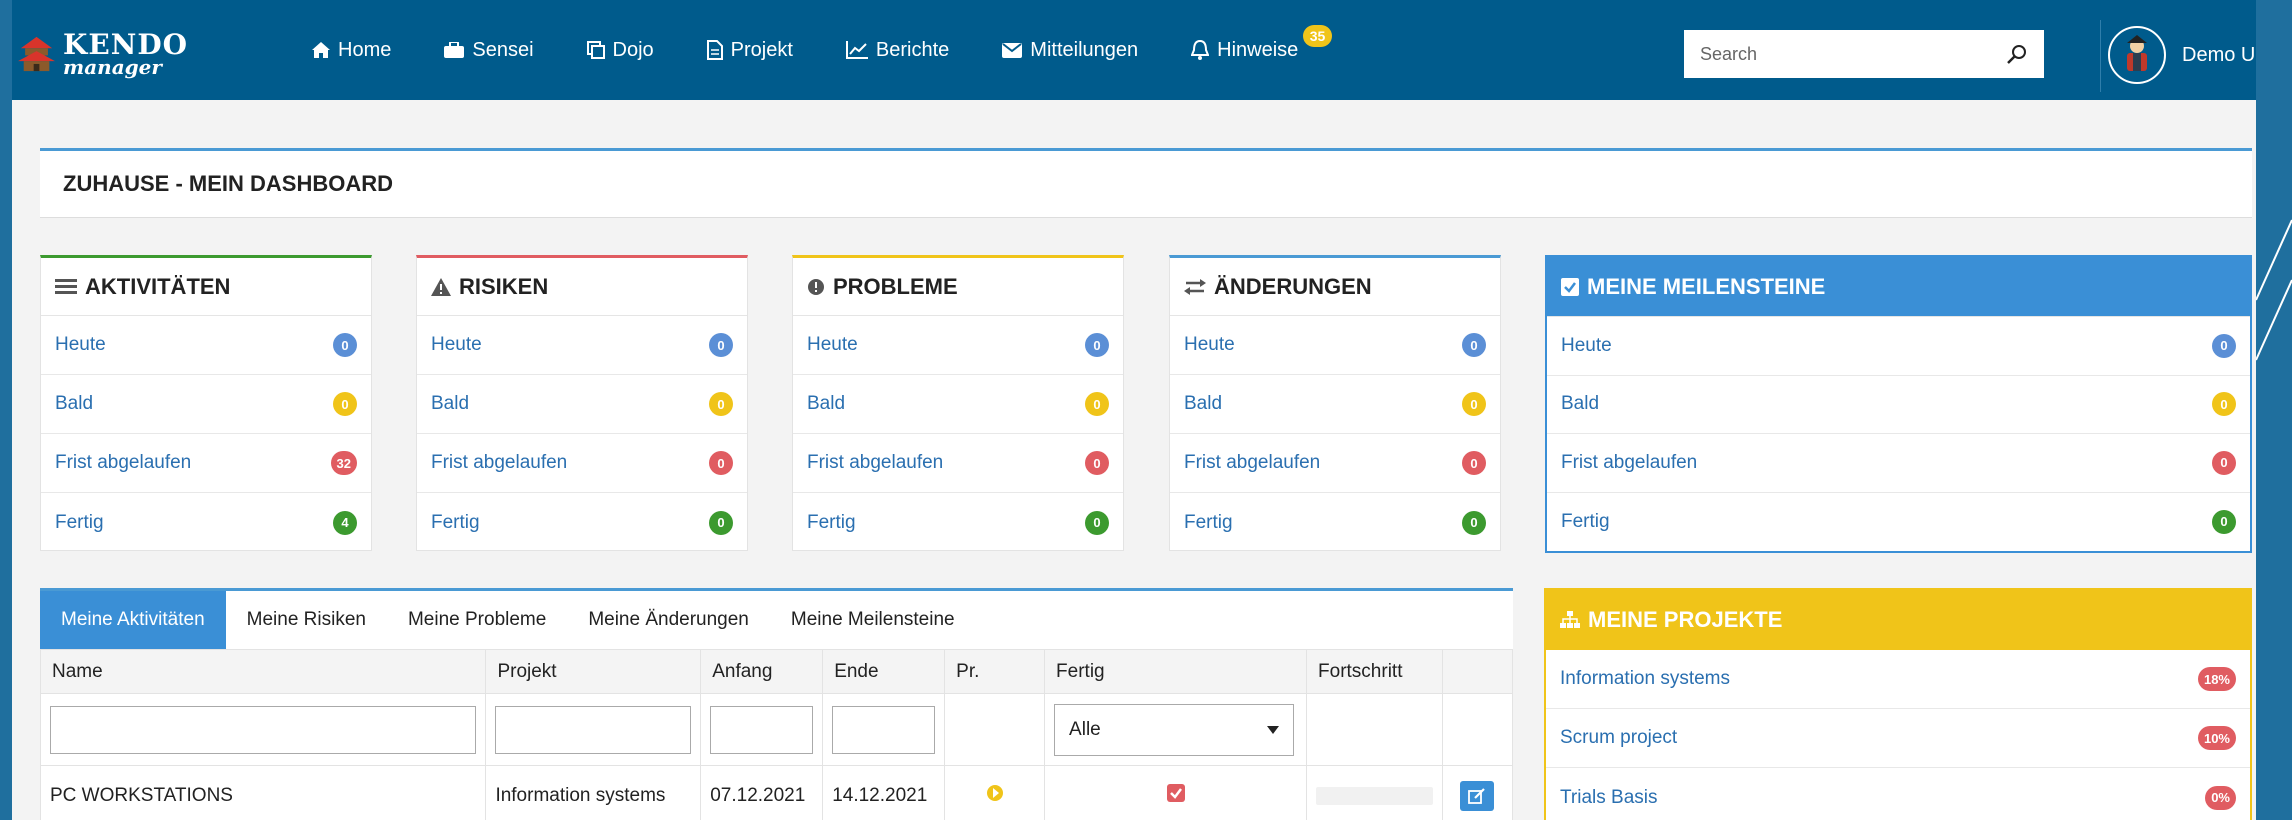 The height and width of the screenshot is (820, 2292). I want to click on kendo-logo: KENDO manager, so click(103, 54).